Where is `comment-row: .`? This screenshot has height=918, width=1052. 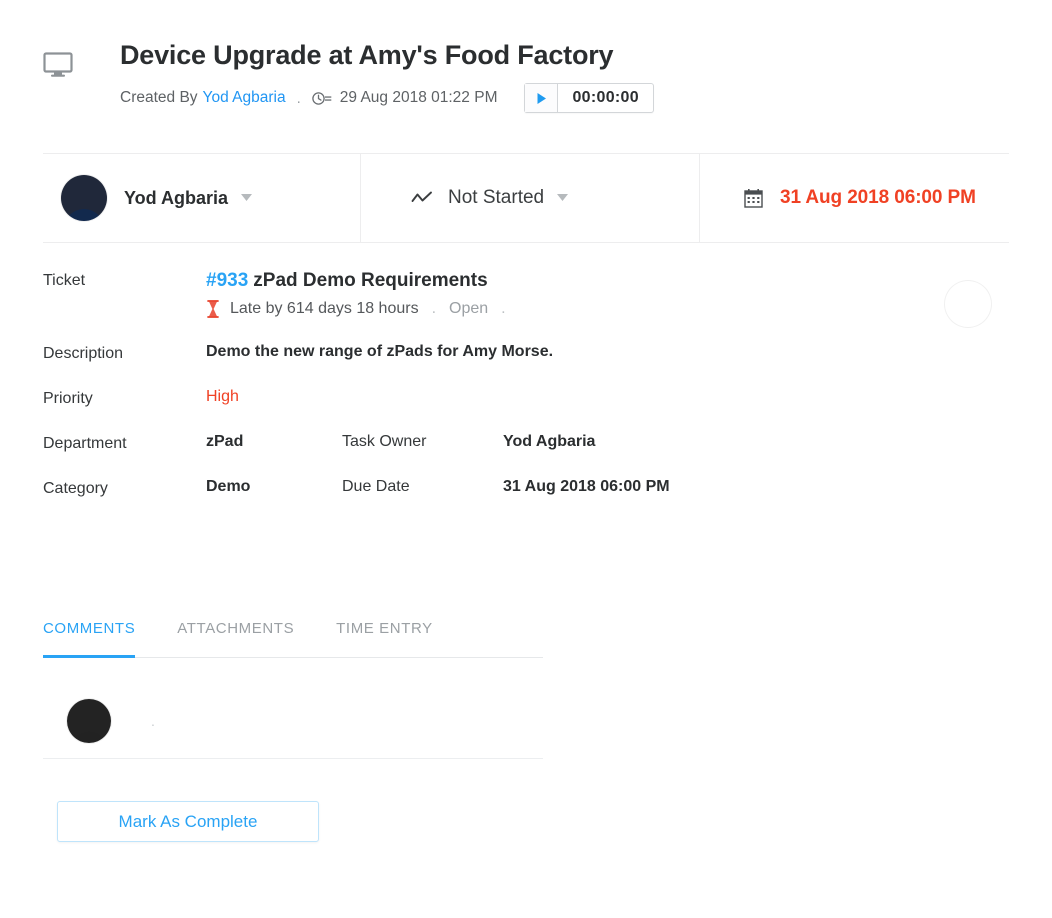 comment-row: . is located at coordinates (293, 721).